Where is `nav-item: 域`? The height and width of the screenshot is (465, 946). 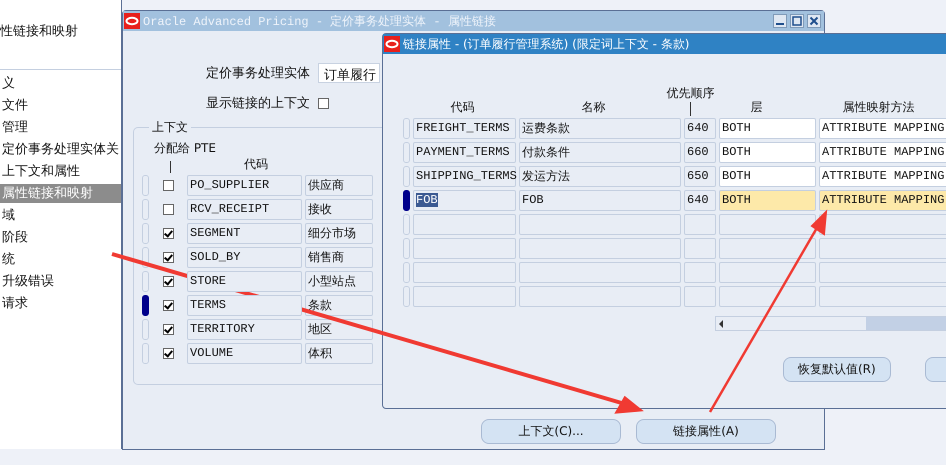
nav-item: 域 is located at coordinates (60, 215).